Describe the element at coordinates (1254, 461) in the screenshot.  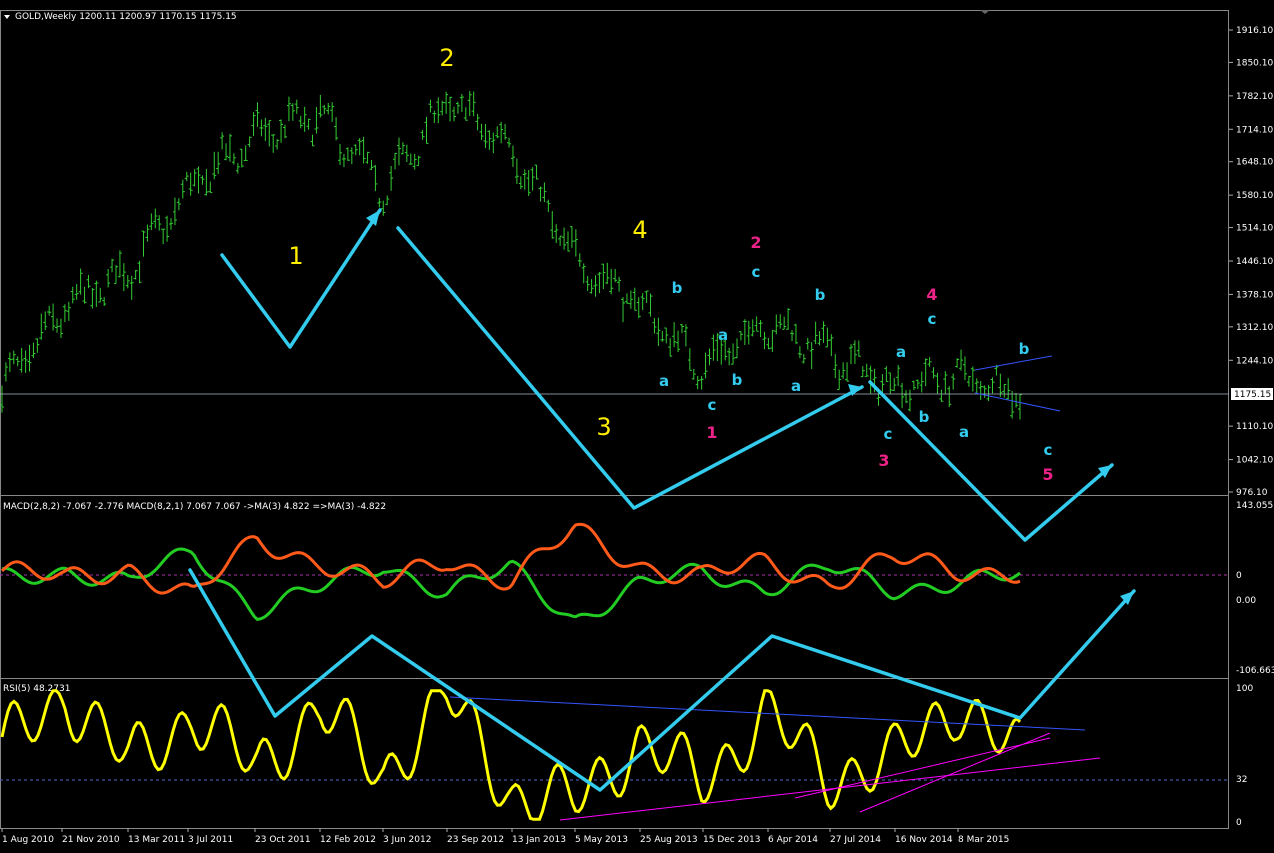
I see `price-tick-label: 1042.10` at that location.